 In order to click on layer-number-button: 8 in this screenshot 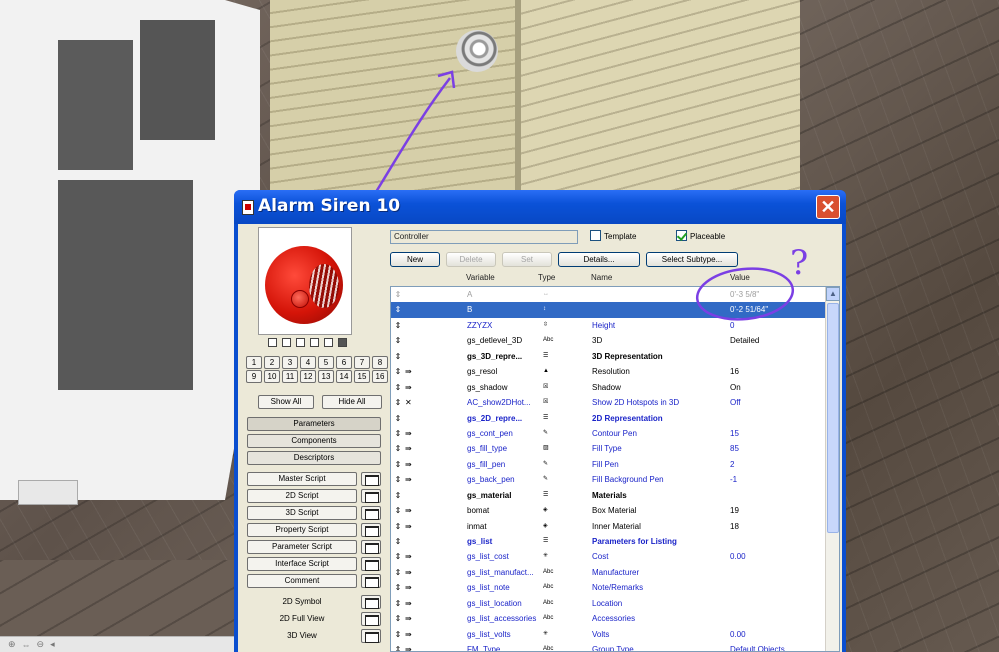, I will do `click(380, 362)`.